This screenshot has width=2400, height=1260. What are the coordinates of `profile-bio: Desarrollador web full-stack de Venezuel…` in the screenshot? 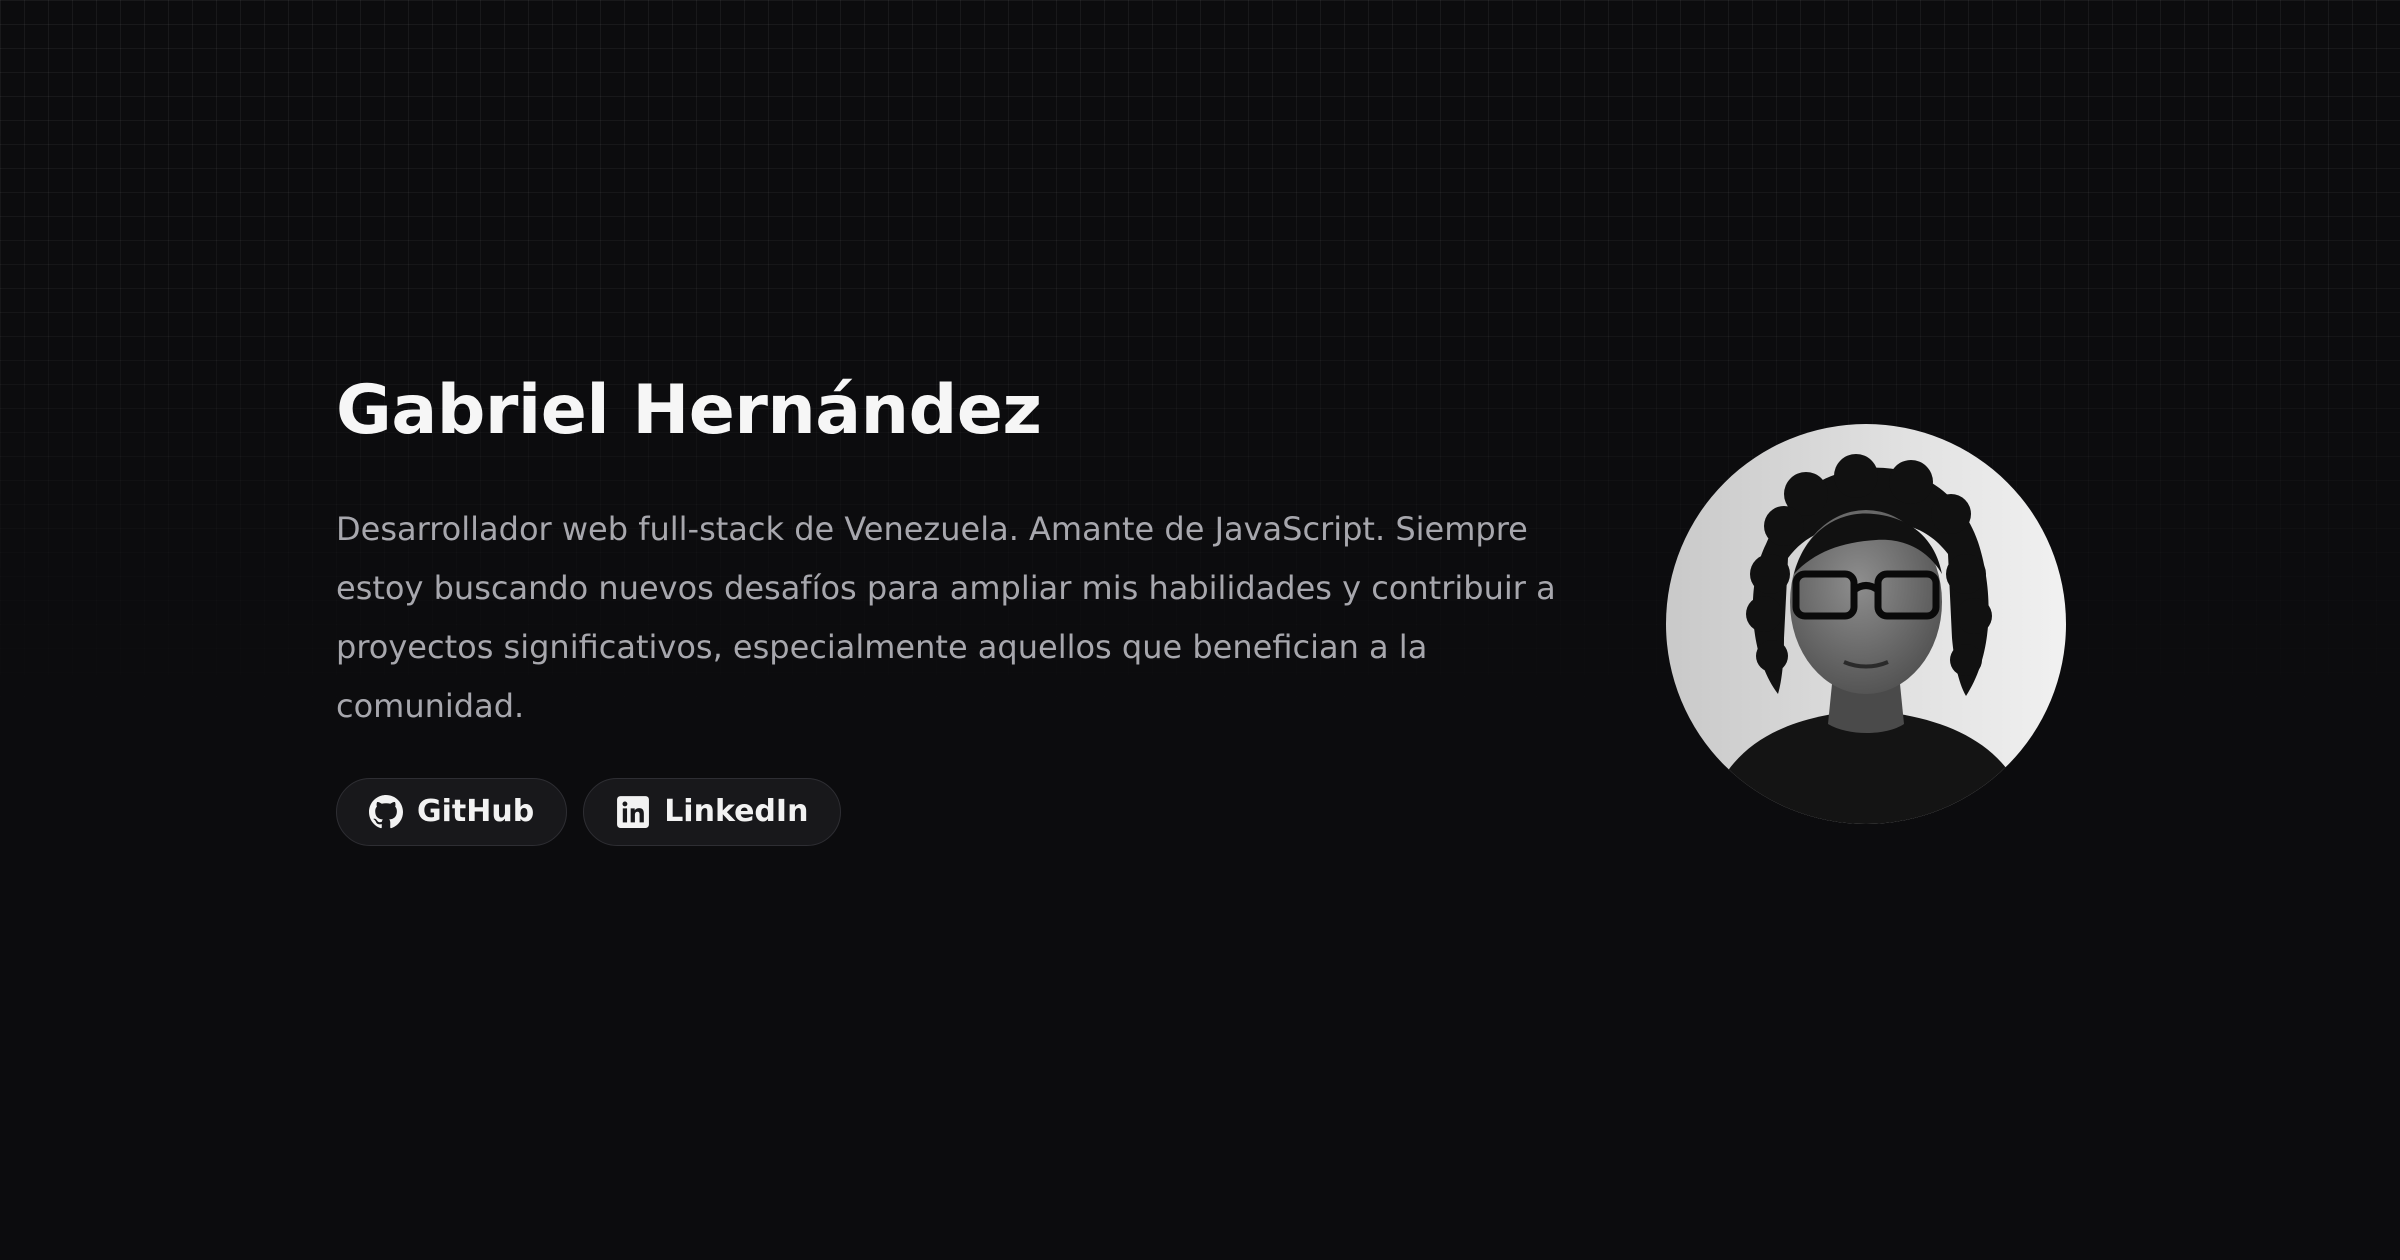 It's located at (946, 617).